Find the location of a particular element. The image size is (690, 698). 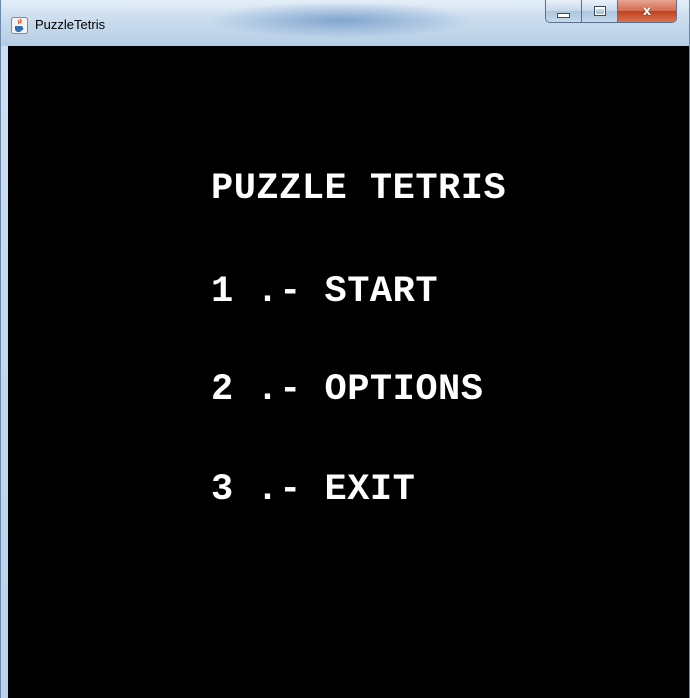

caption-buttons: x is located at coordinates (611, 11).